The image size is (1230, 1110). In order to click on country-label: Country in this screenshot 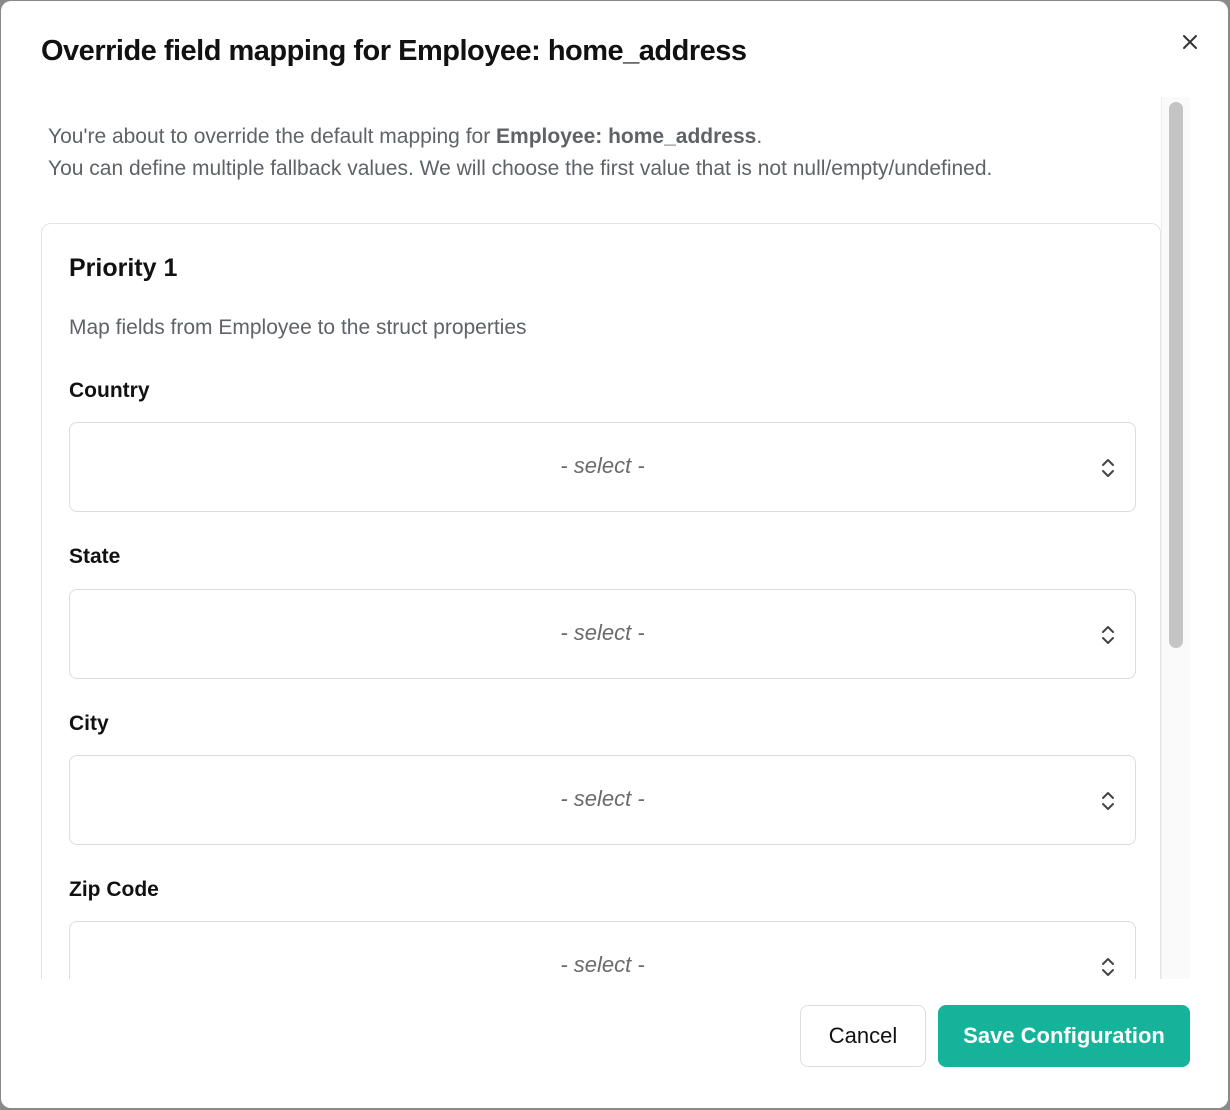, I will do `click(109, 390)`.